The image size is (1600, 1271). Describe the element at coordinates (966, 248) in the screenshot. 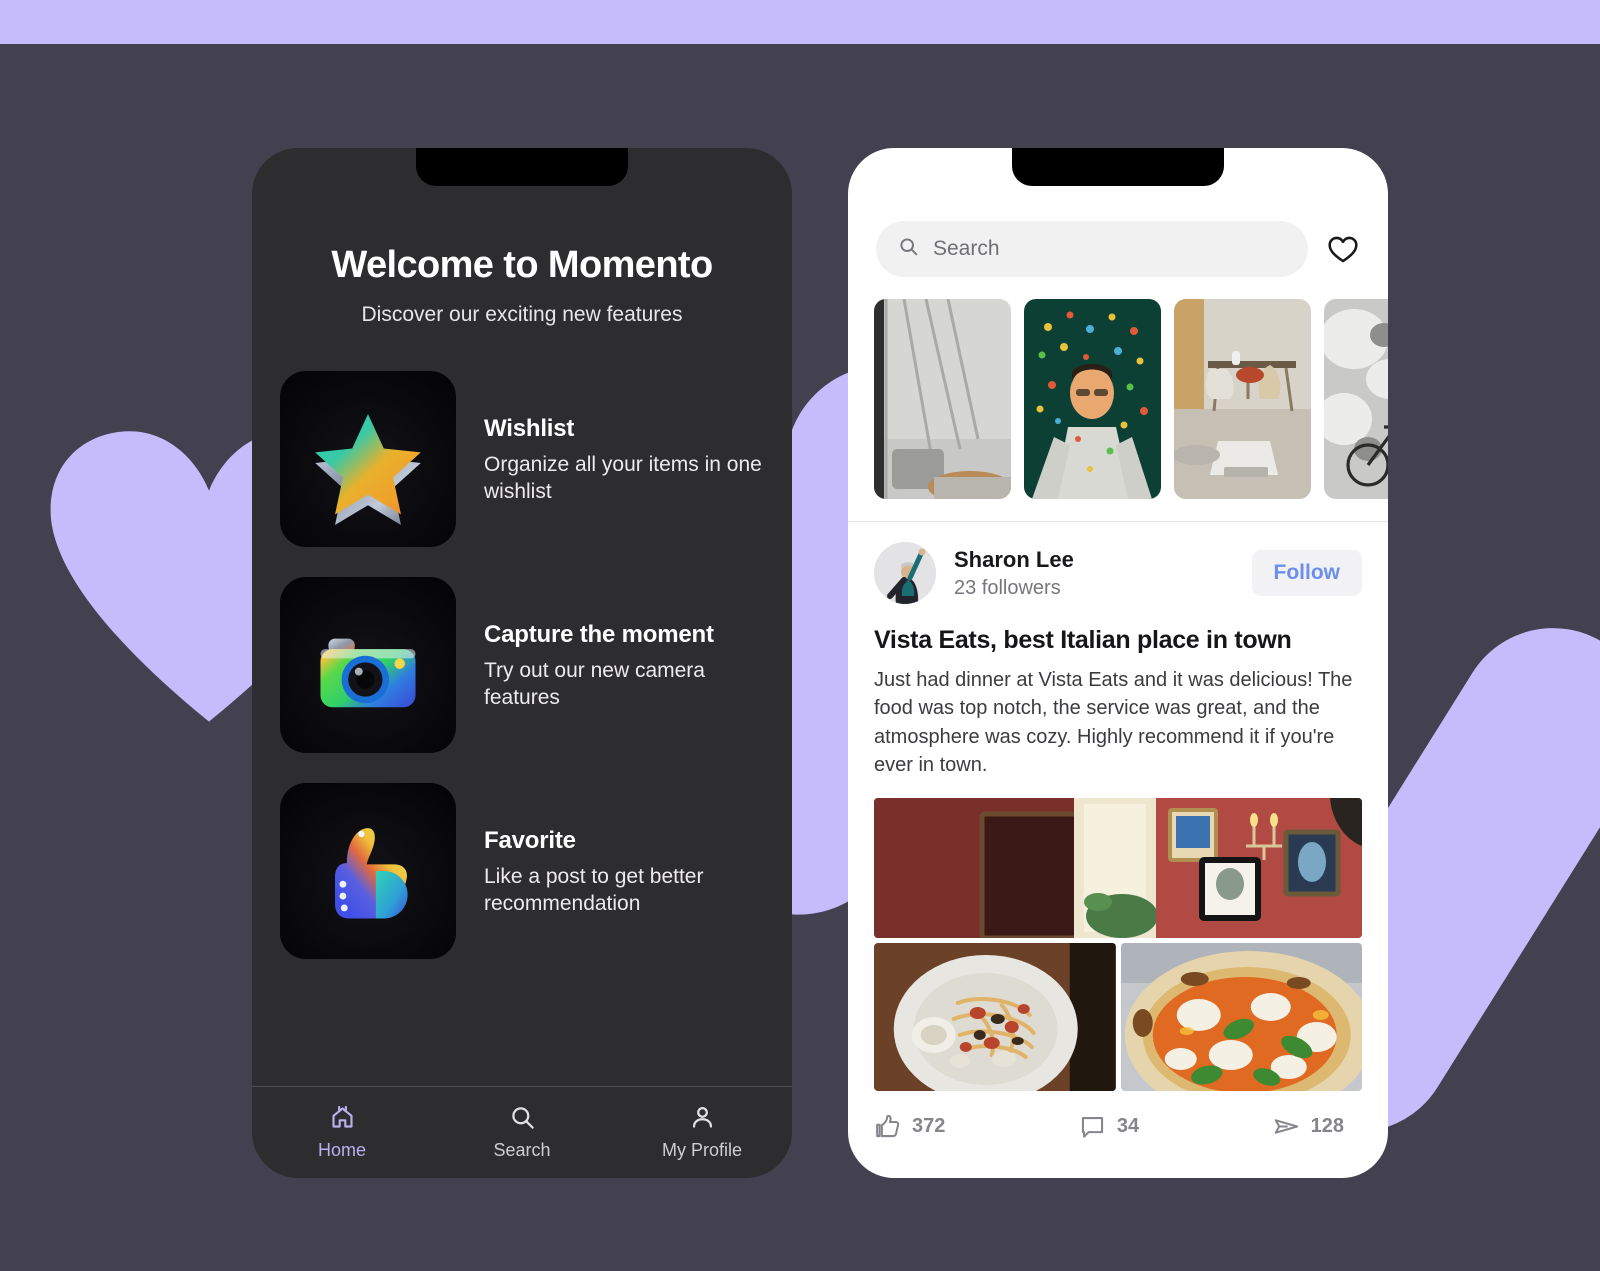

I see `search-placeholder: Search` at that location.